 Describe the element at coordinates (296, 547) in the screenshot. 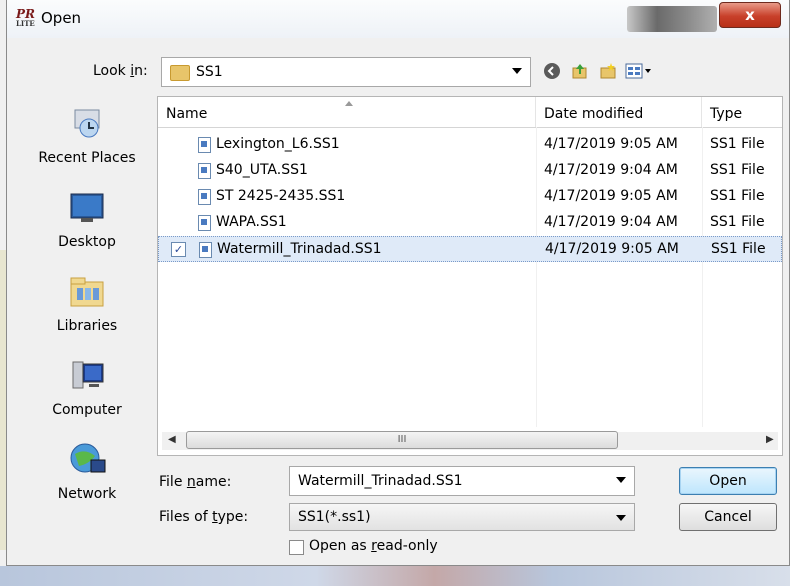

I see `read-only-checkbox` at that location.